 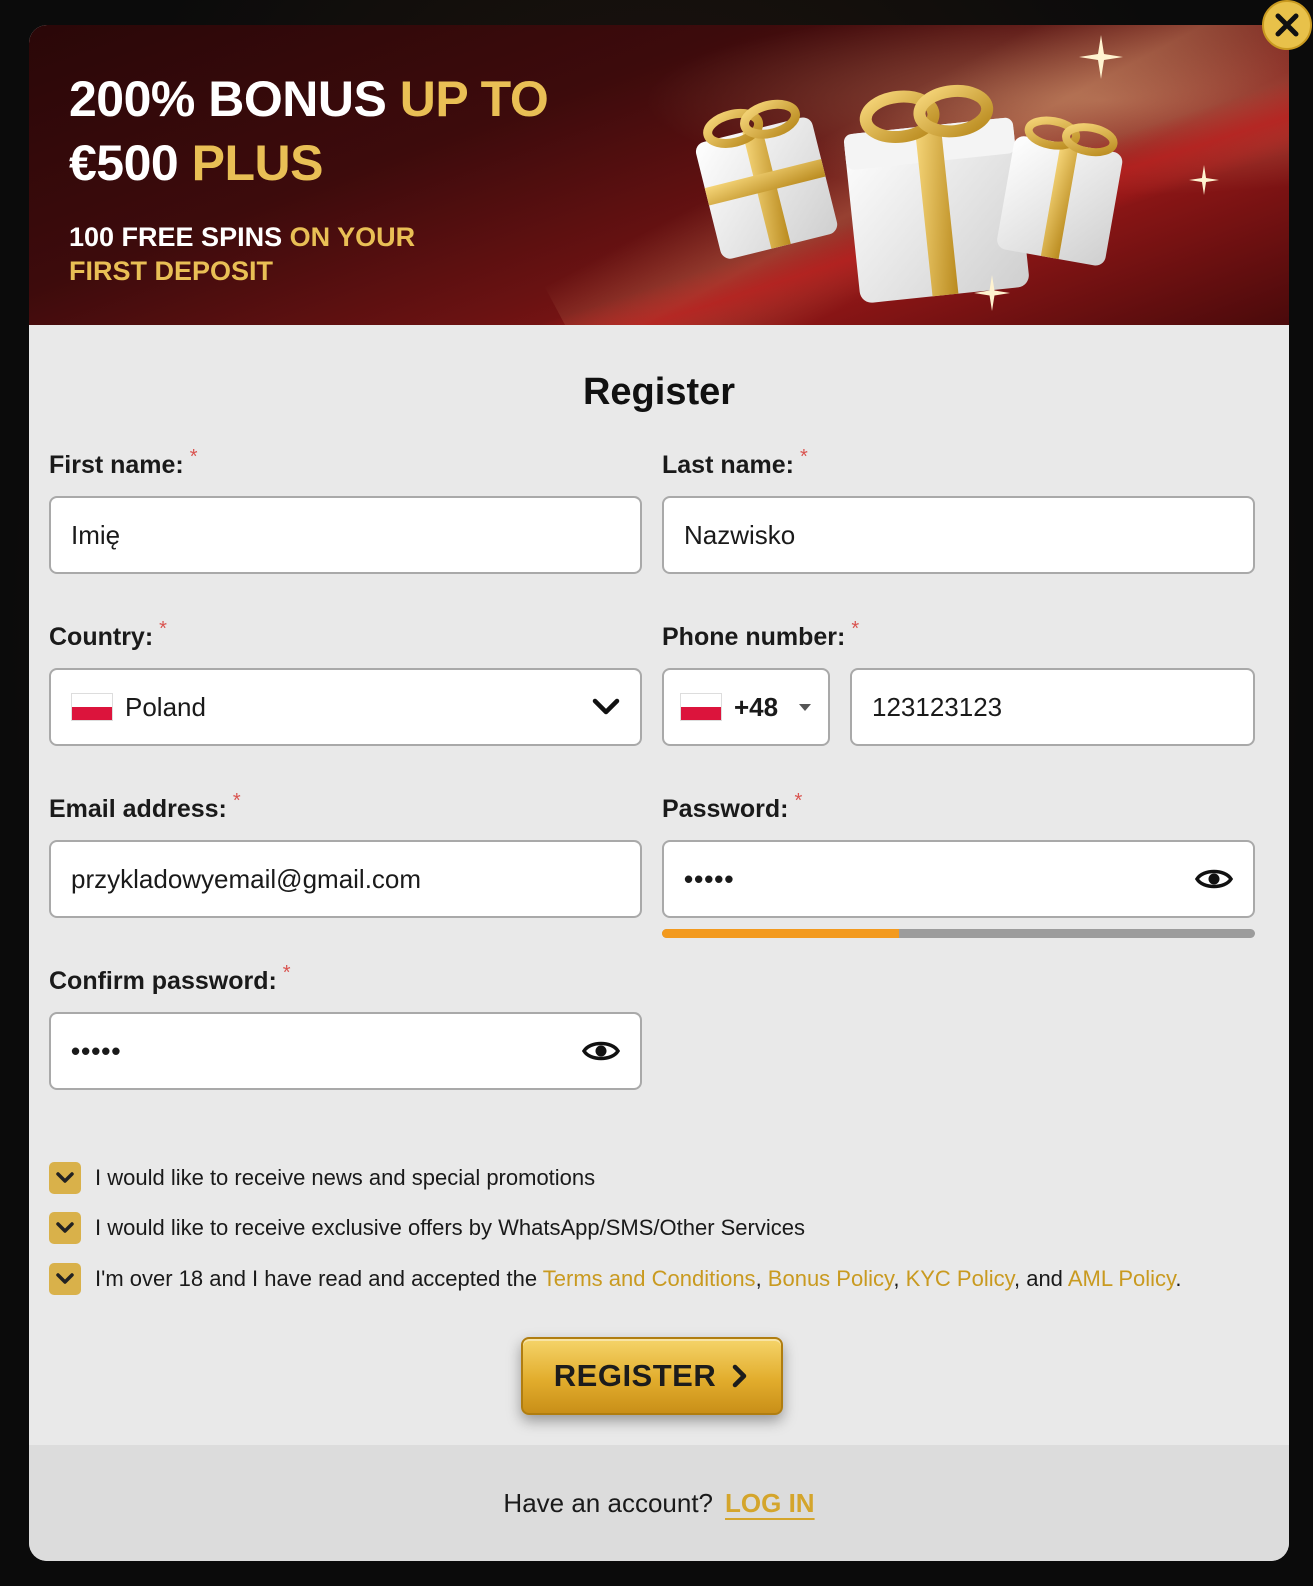 I want to click on terms-link: Terms and Conditions, so click(x=649, y=1278).